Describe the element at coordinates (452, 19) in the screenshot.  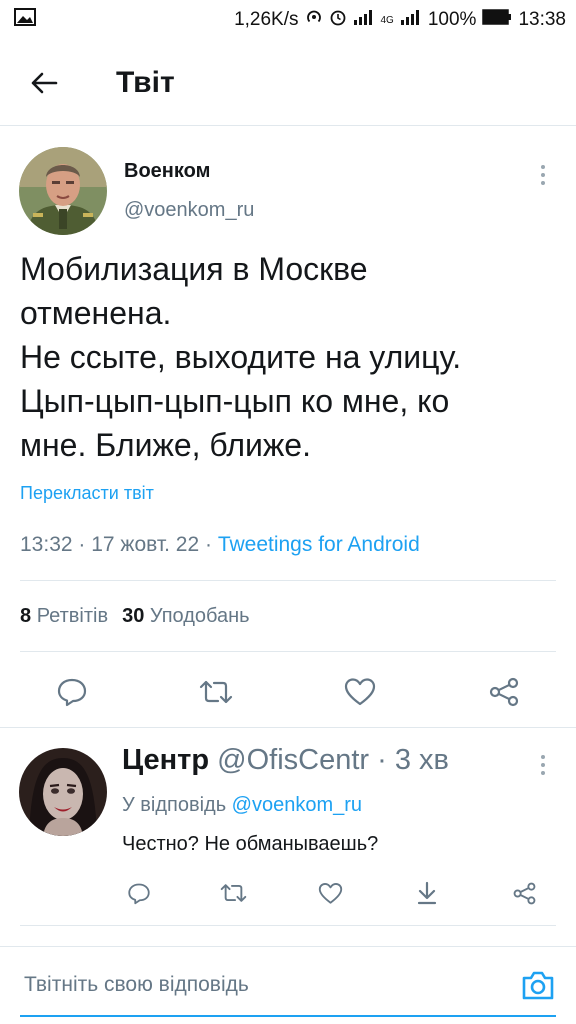
I see `battery-percent: 100%` at that location.